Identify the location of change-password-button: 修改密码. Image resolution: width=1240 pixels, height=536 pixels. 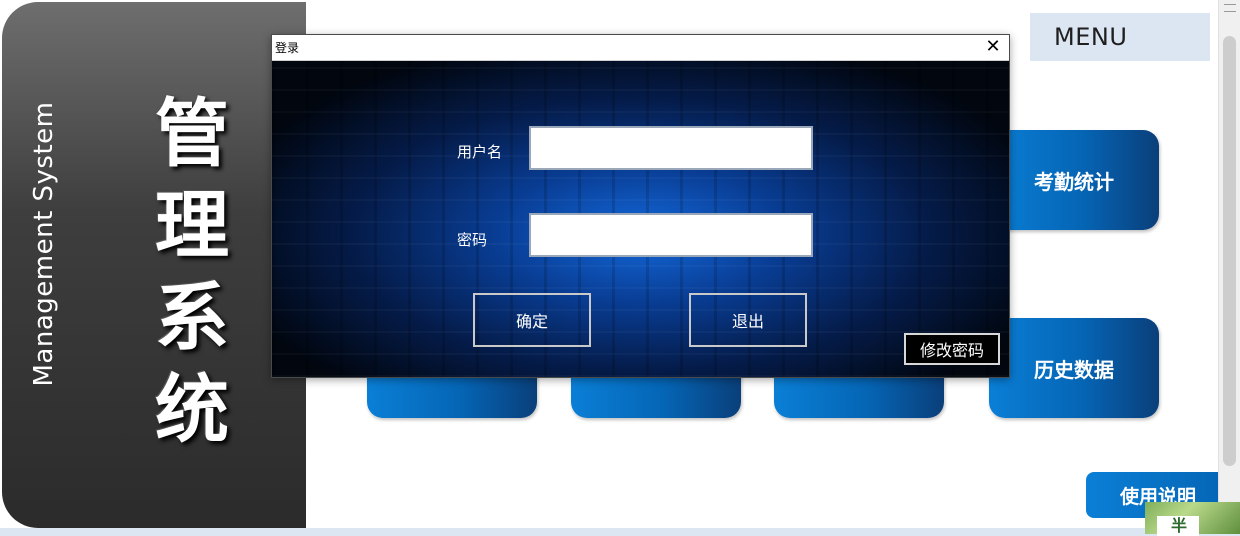
(952, 349).